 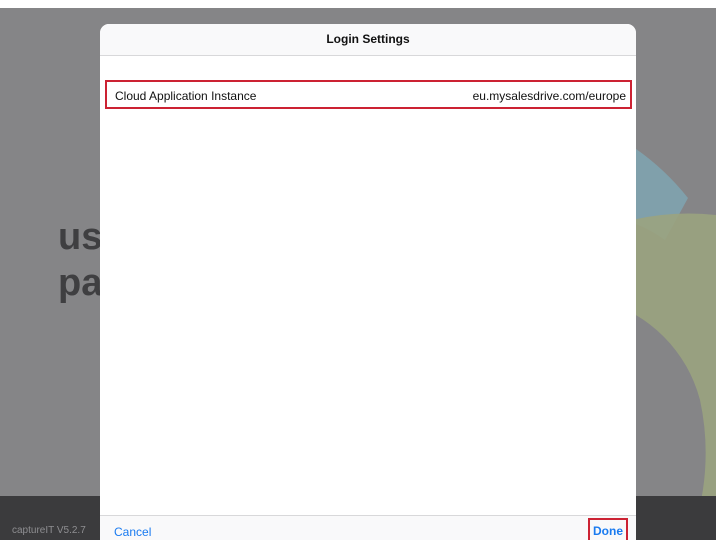 What do you see at coordinates (132, 532) in the screenshot?
I see `cancel-button: Cancel` at bounding box center [132, 532].